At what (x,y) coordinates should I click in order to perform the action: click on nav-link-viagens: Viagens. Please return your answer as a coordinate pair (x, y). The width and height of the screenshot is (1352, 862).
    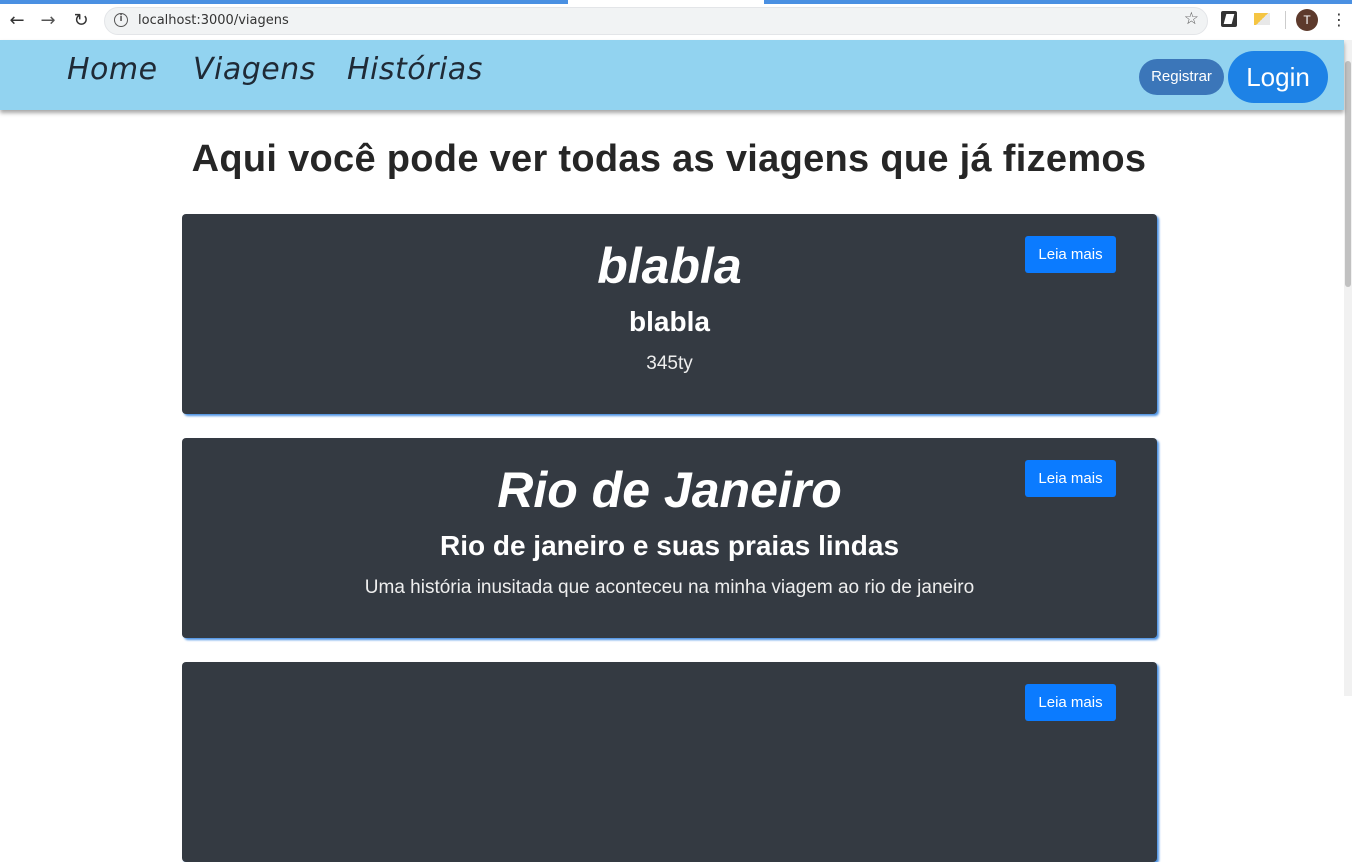
    Looking at the image, I should click on (254, 69).